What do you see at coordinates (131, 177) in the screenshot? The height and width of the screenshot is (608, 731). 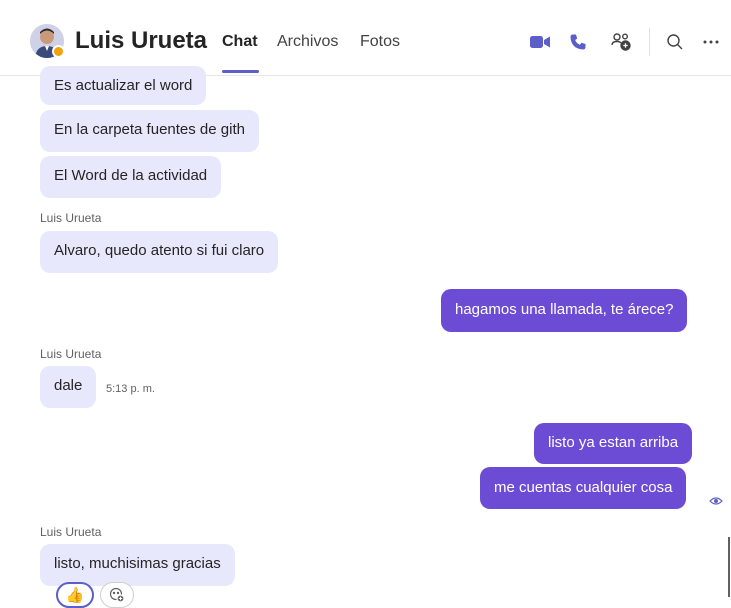 I see `incoming-message: El Word de la actividad` at bounding box center [131, 177].